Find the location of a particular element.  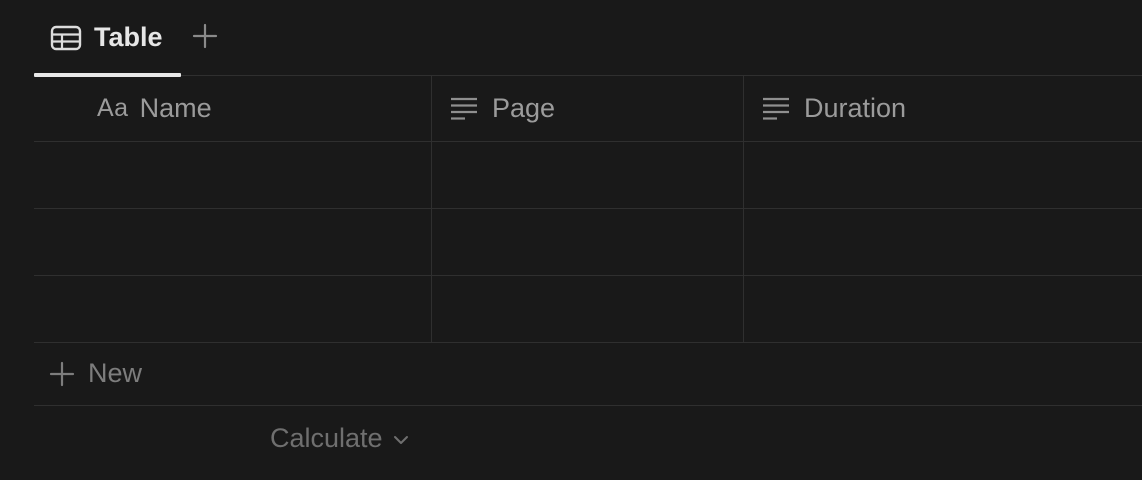

column-header-label: Name is located at coordinates (175, 108).